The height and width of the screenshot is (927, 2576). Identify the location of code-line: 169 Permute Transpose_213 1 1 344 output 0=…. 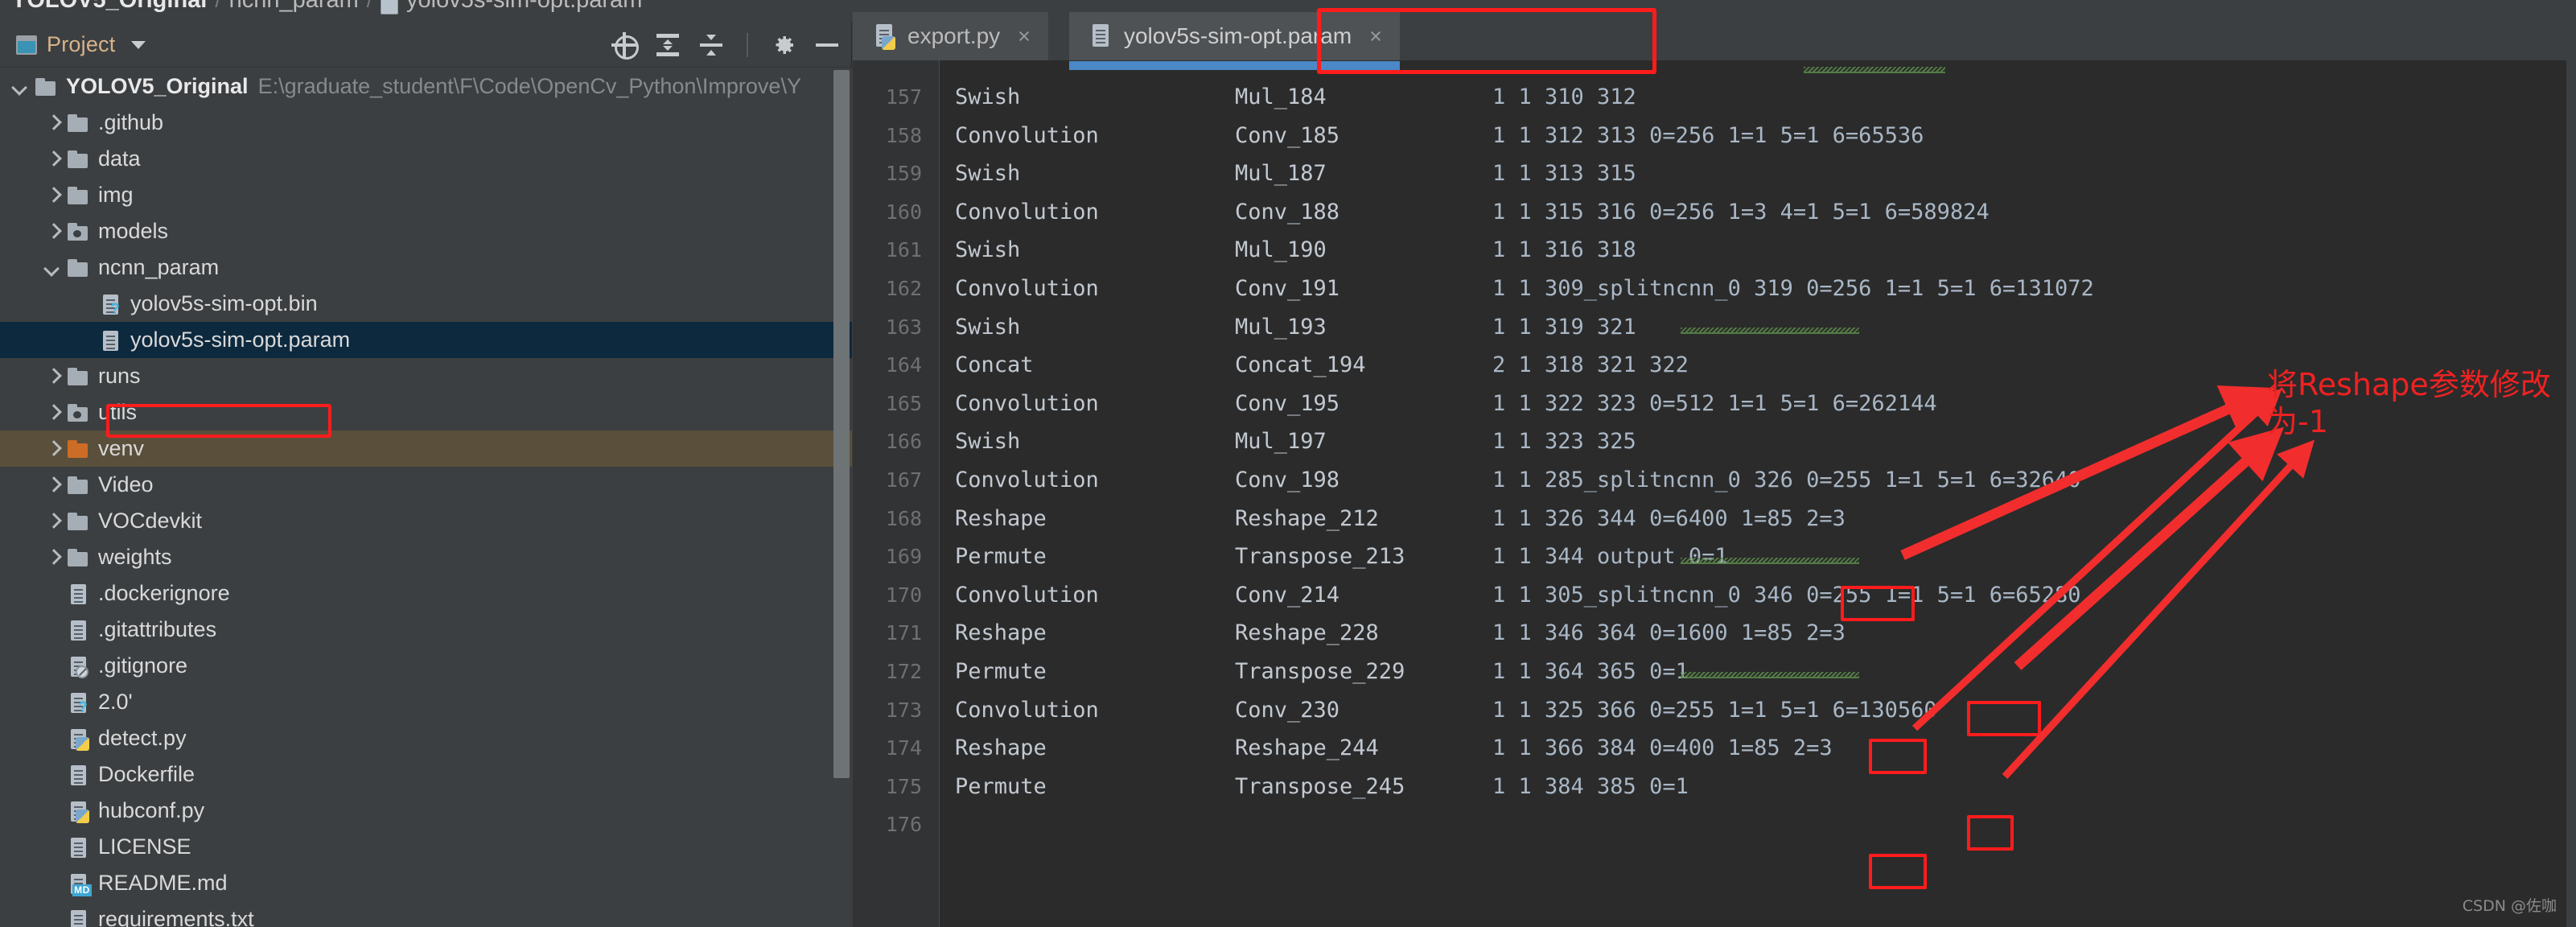
(1714, 557).